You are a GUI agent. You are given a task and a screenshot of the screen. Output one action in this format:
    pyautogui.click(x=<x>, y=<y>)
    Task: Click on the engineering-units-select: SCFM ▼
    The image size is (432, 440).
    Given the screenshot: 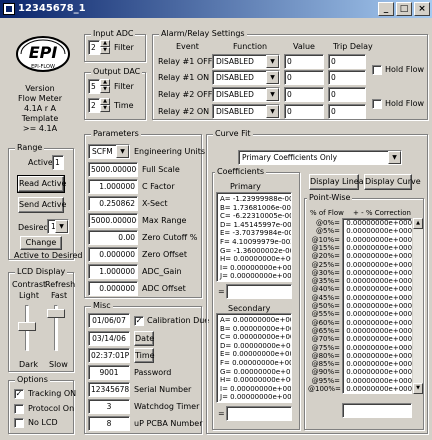 What is the action you would take?
    pyautogui.click(x=109, y=151)
    